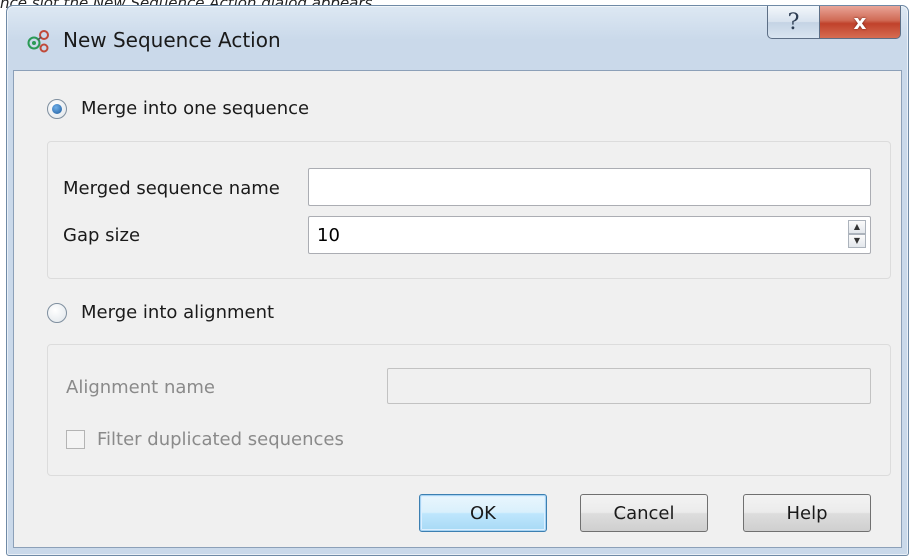 This screenshot has width=916, height=560. I want to click on filter-duplicated-label: Filter duplicated sequences, so click(220, 439).